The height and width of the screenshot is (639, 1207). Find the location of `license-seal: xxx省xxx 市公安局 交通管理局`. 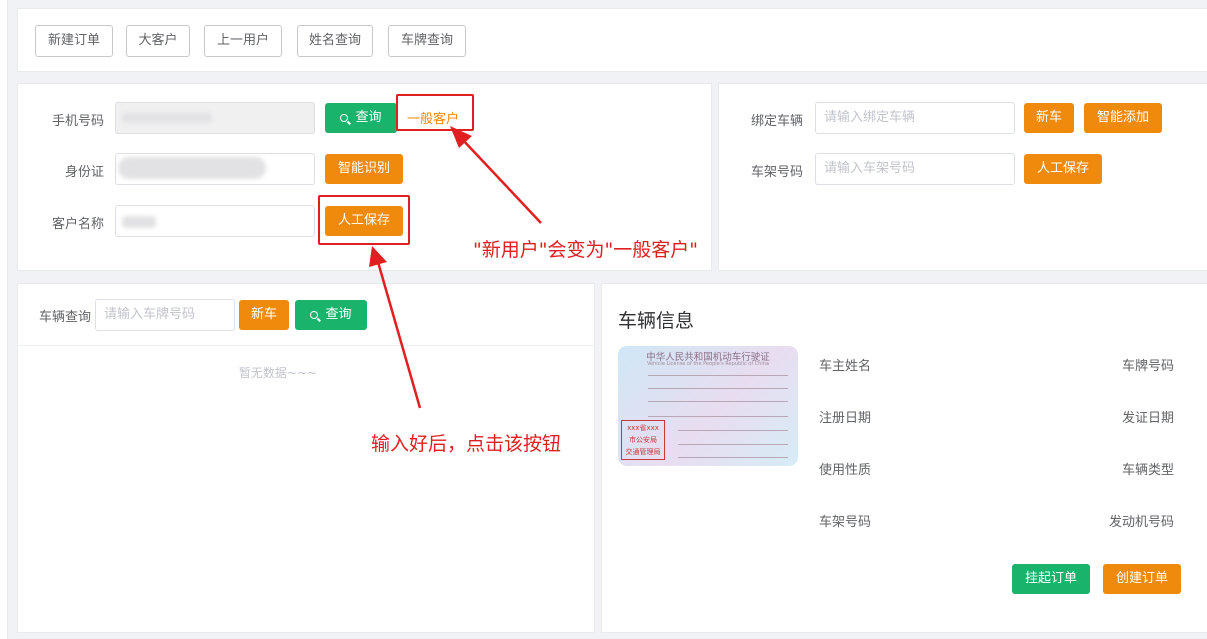

license-seal: xxx省xxx 市公安局 交通管理局 is located at coordinates (643, 440).